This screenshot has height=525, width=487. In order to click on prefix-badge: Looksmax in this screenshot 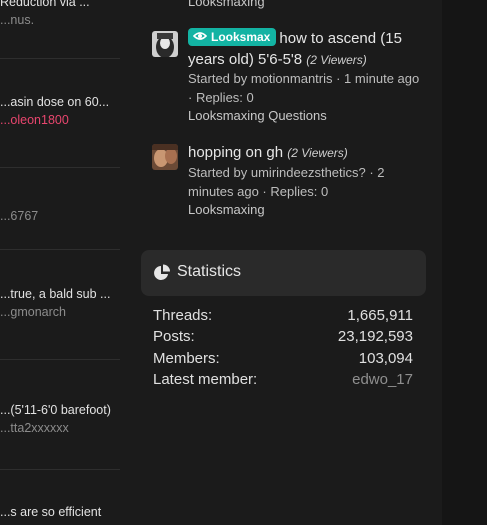, I will do `click(232, 37)`.